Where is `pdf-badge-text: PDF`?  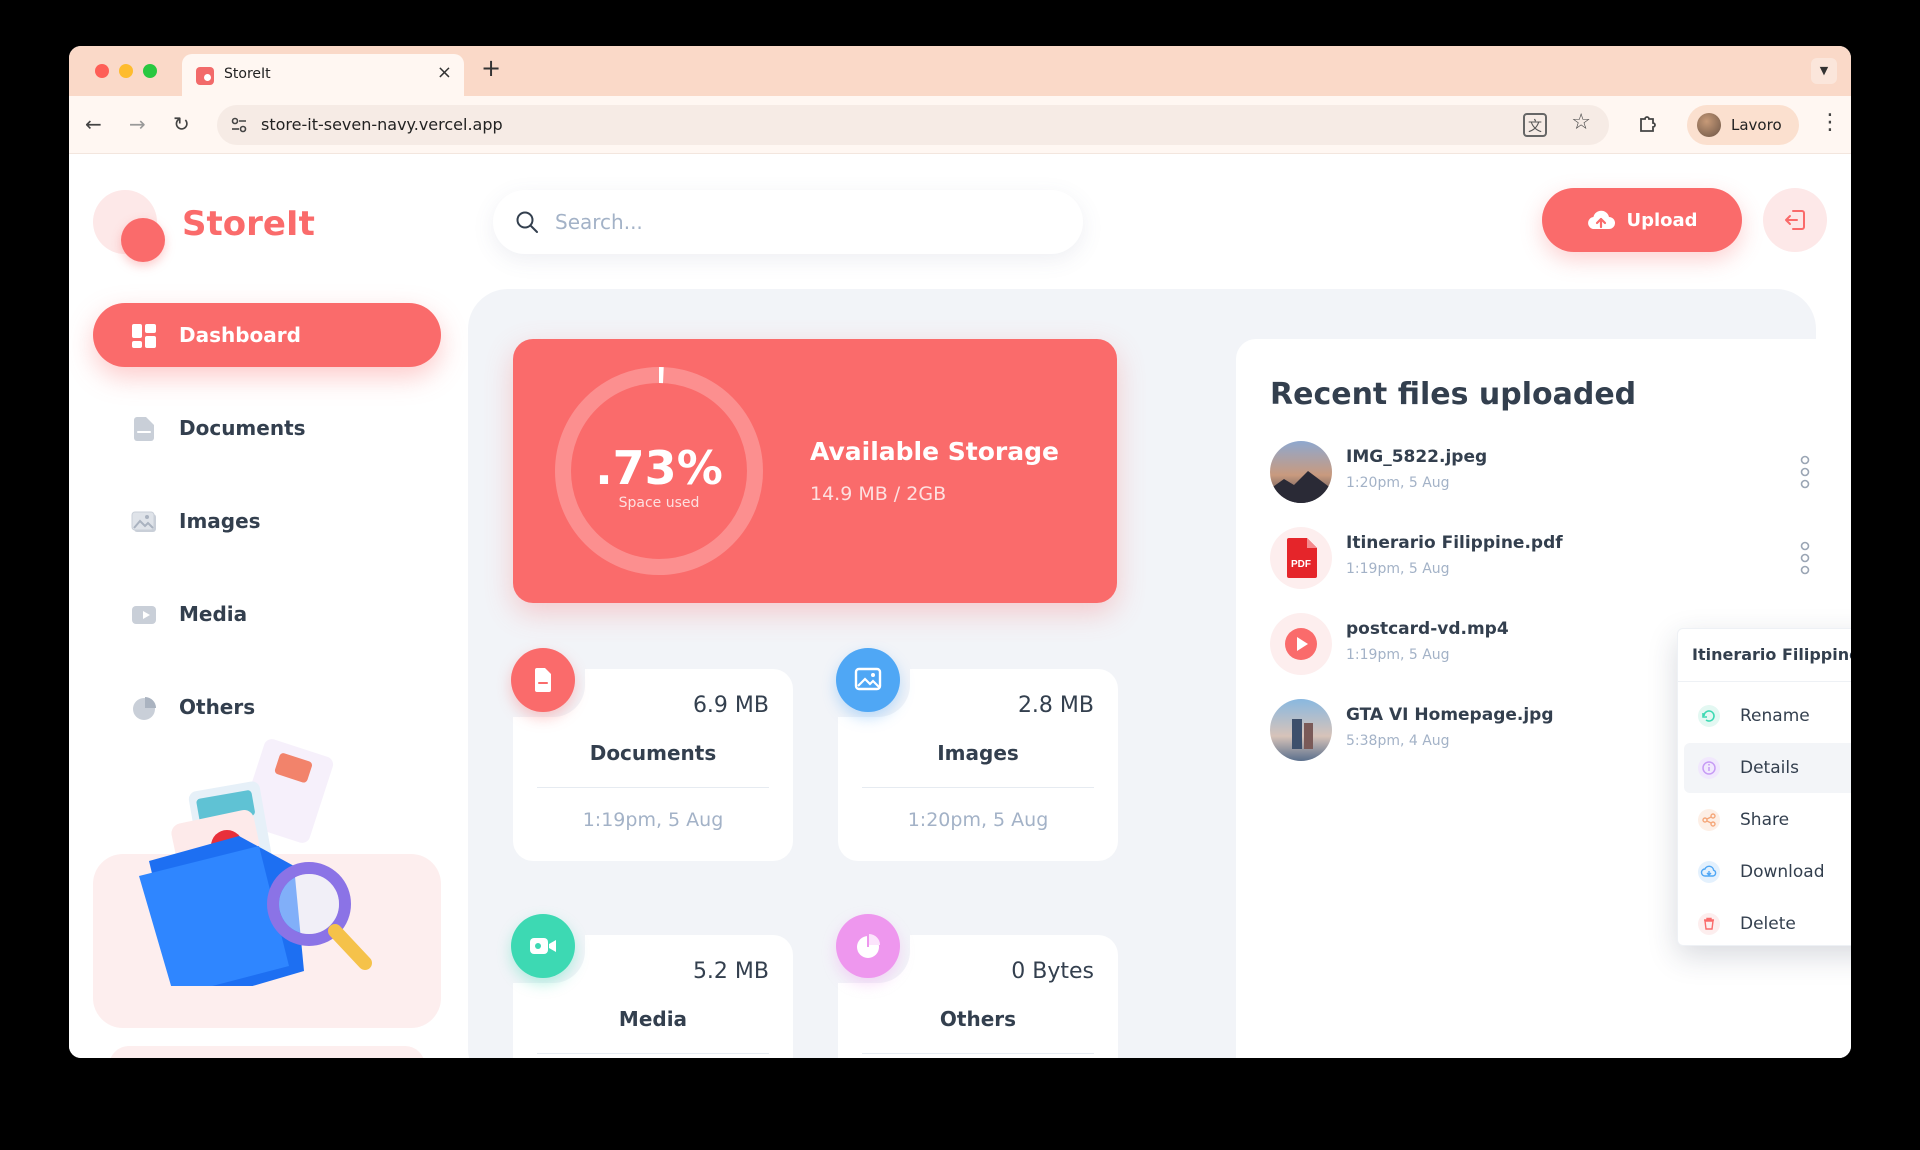
pdf-badge-text: PDF is located at coordinates (1301, 564).